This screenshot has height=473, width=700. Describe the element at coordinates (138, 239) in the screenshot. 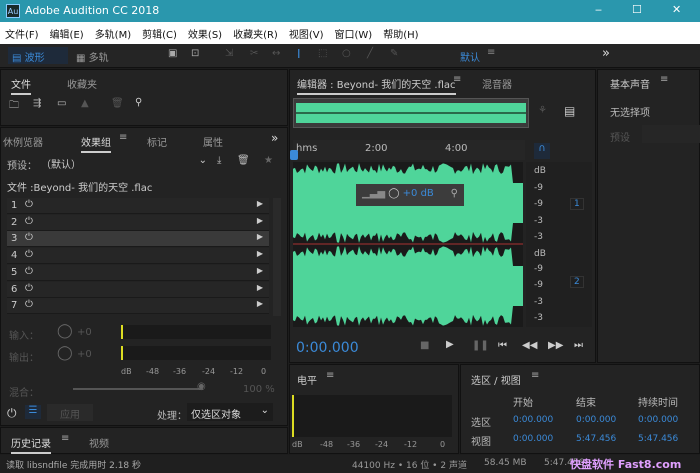

I see `rack-slot: 3 ⏻ ▶` at that location.